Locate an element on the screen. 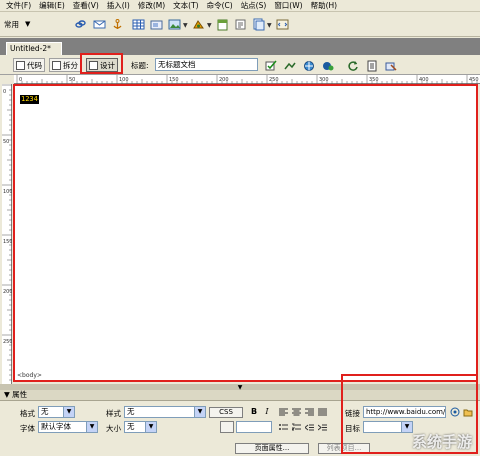 The height and width of the screenshot is (456, 480). italic-button: I is located at coordinates (267, 412).